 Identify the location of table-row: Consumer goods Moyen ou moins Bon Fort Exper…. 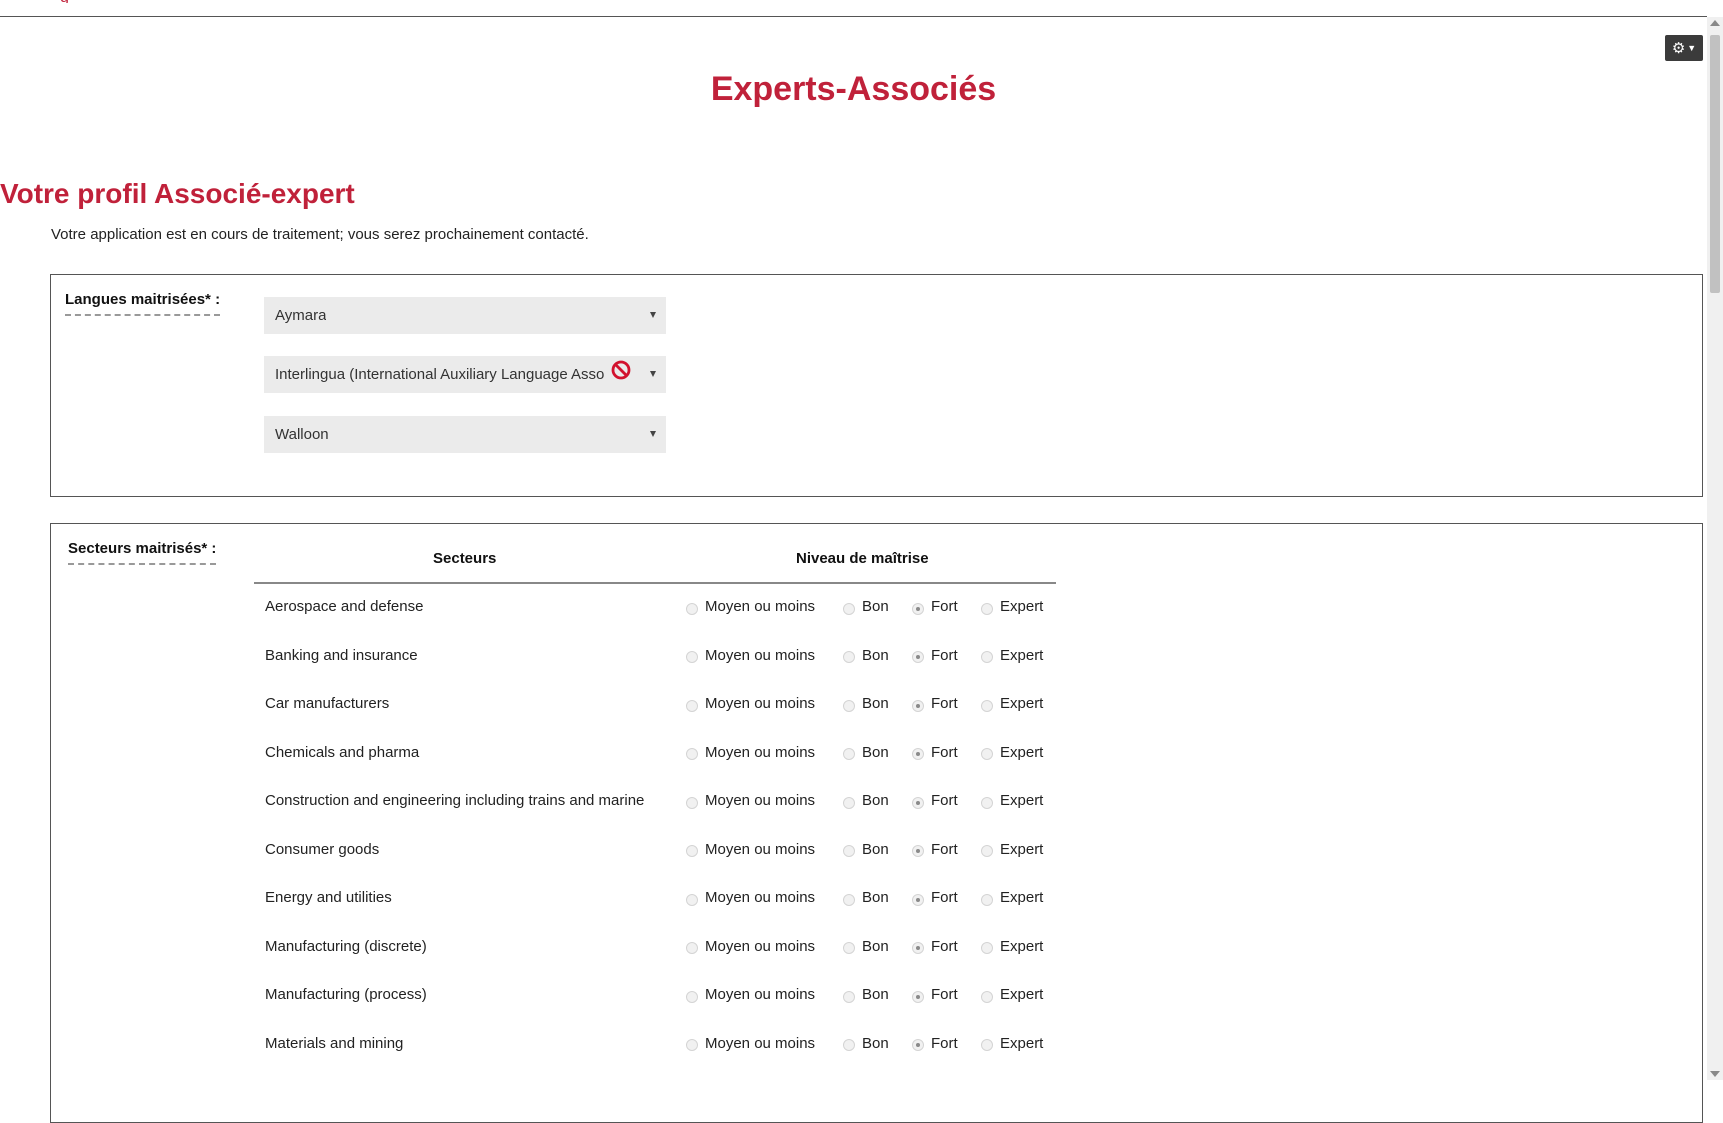
(576, 856).